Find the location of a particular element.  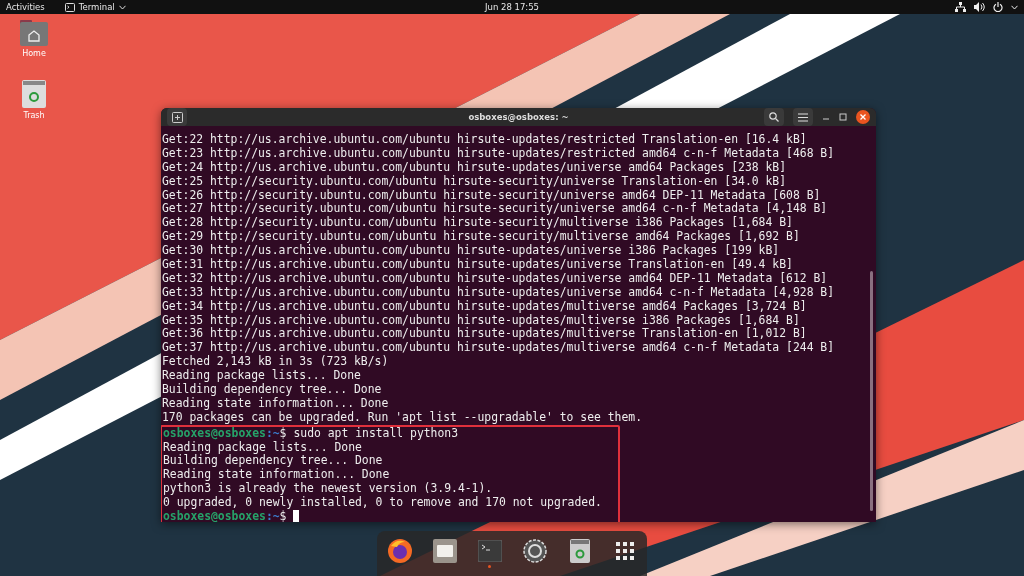

new-tab-button is located at coordinates (177, 117).